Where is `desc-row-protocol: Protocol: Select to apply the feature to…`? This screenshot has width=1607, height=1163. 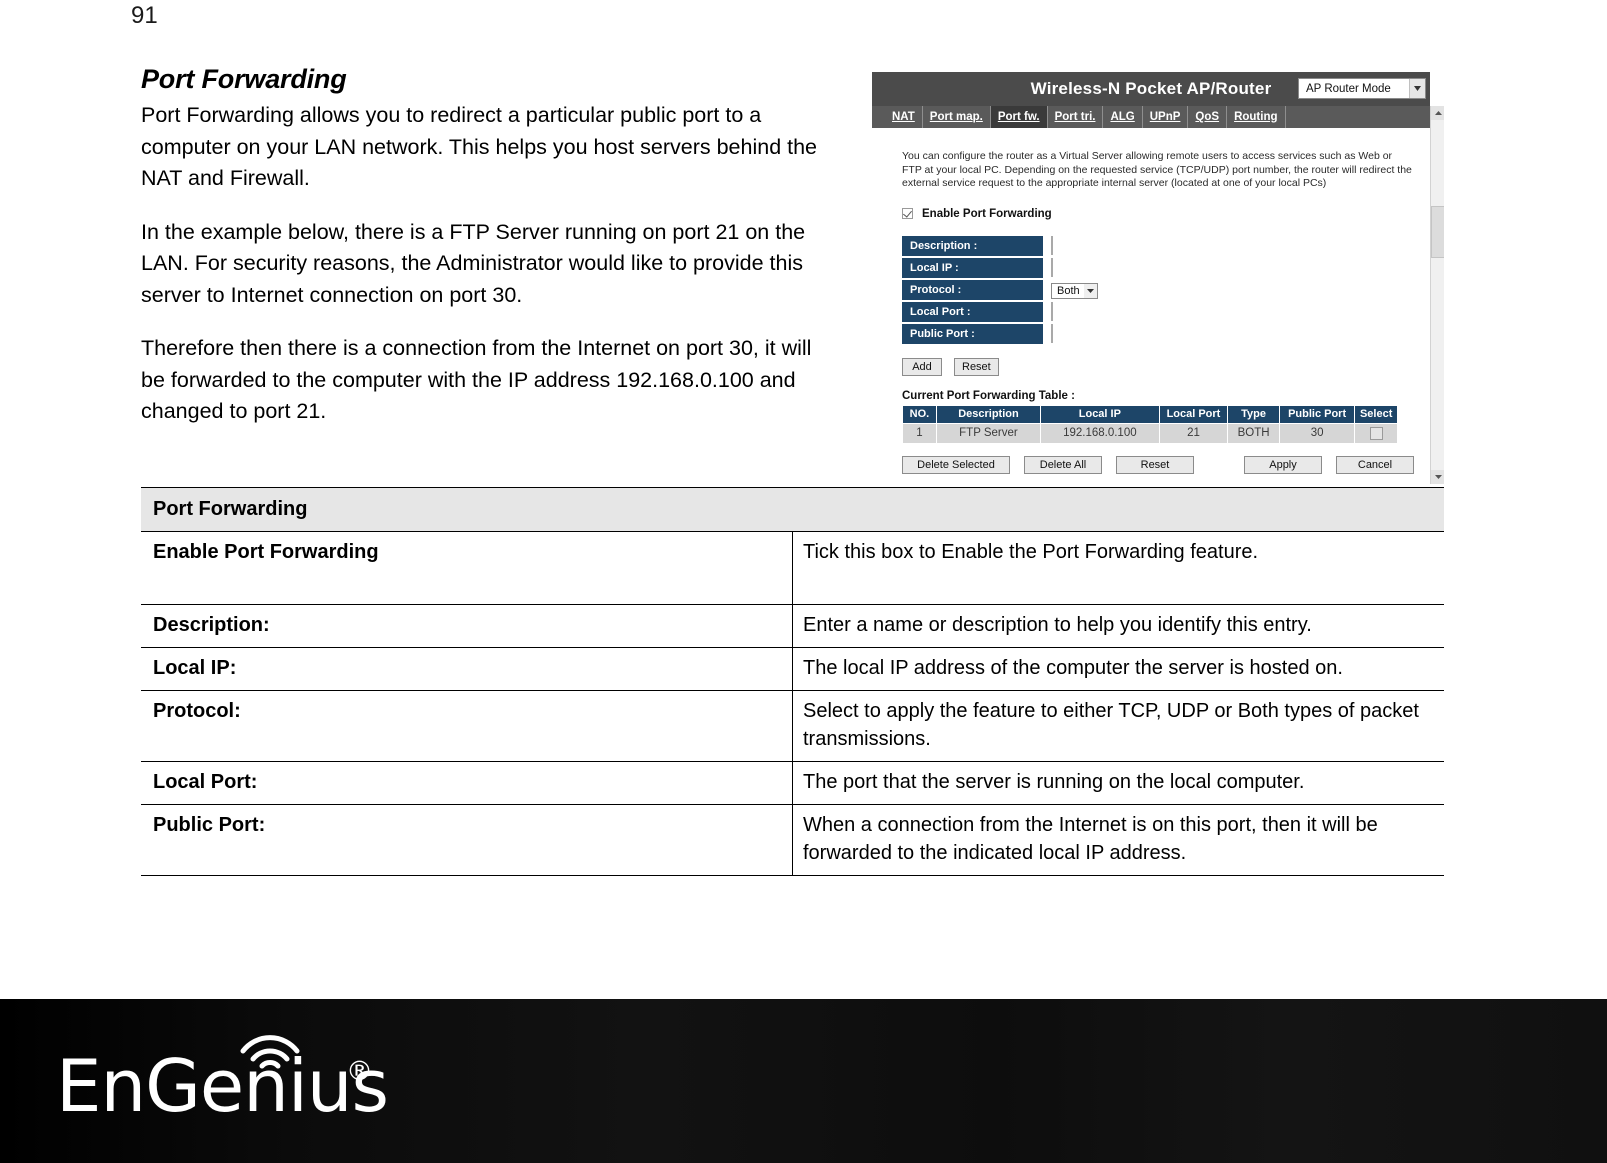 desc-row-protocol: Protocol: Select to apply the feature to… is located at coordinates (792, 726).